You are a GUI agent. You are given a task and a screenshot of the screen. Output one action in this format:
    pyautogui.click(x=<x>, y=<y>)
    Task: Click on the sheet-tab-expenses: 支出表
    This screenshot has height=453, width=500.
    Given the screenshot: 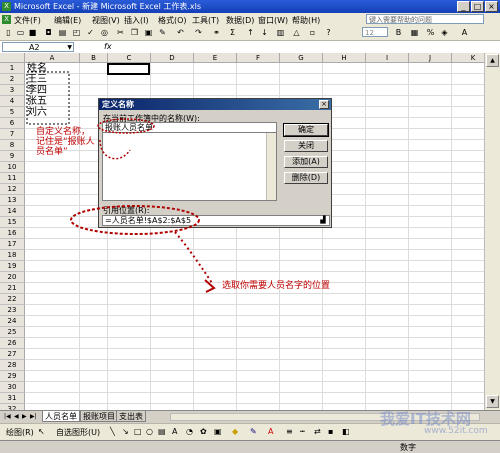 What is the action you would take?
    pyautogui.click(x=131, y=416)
    